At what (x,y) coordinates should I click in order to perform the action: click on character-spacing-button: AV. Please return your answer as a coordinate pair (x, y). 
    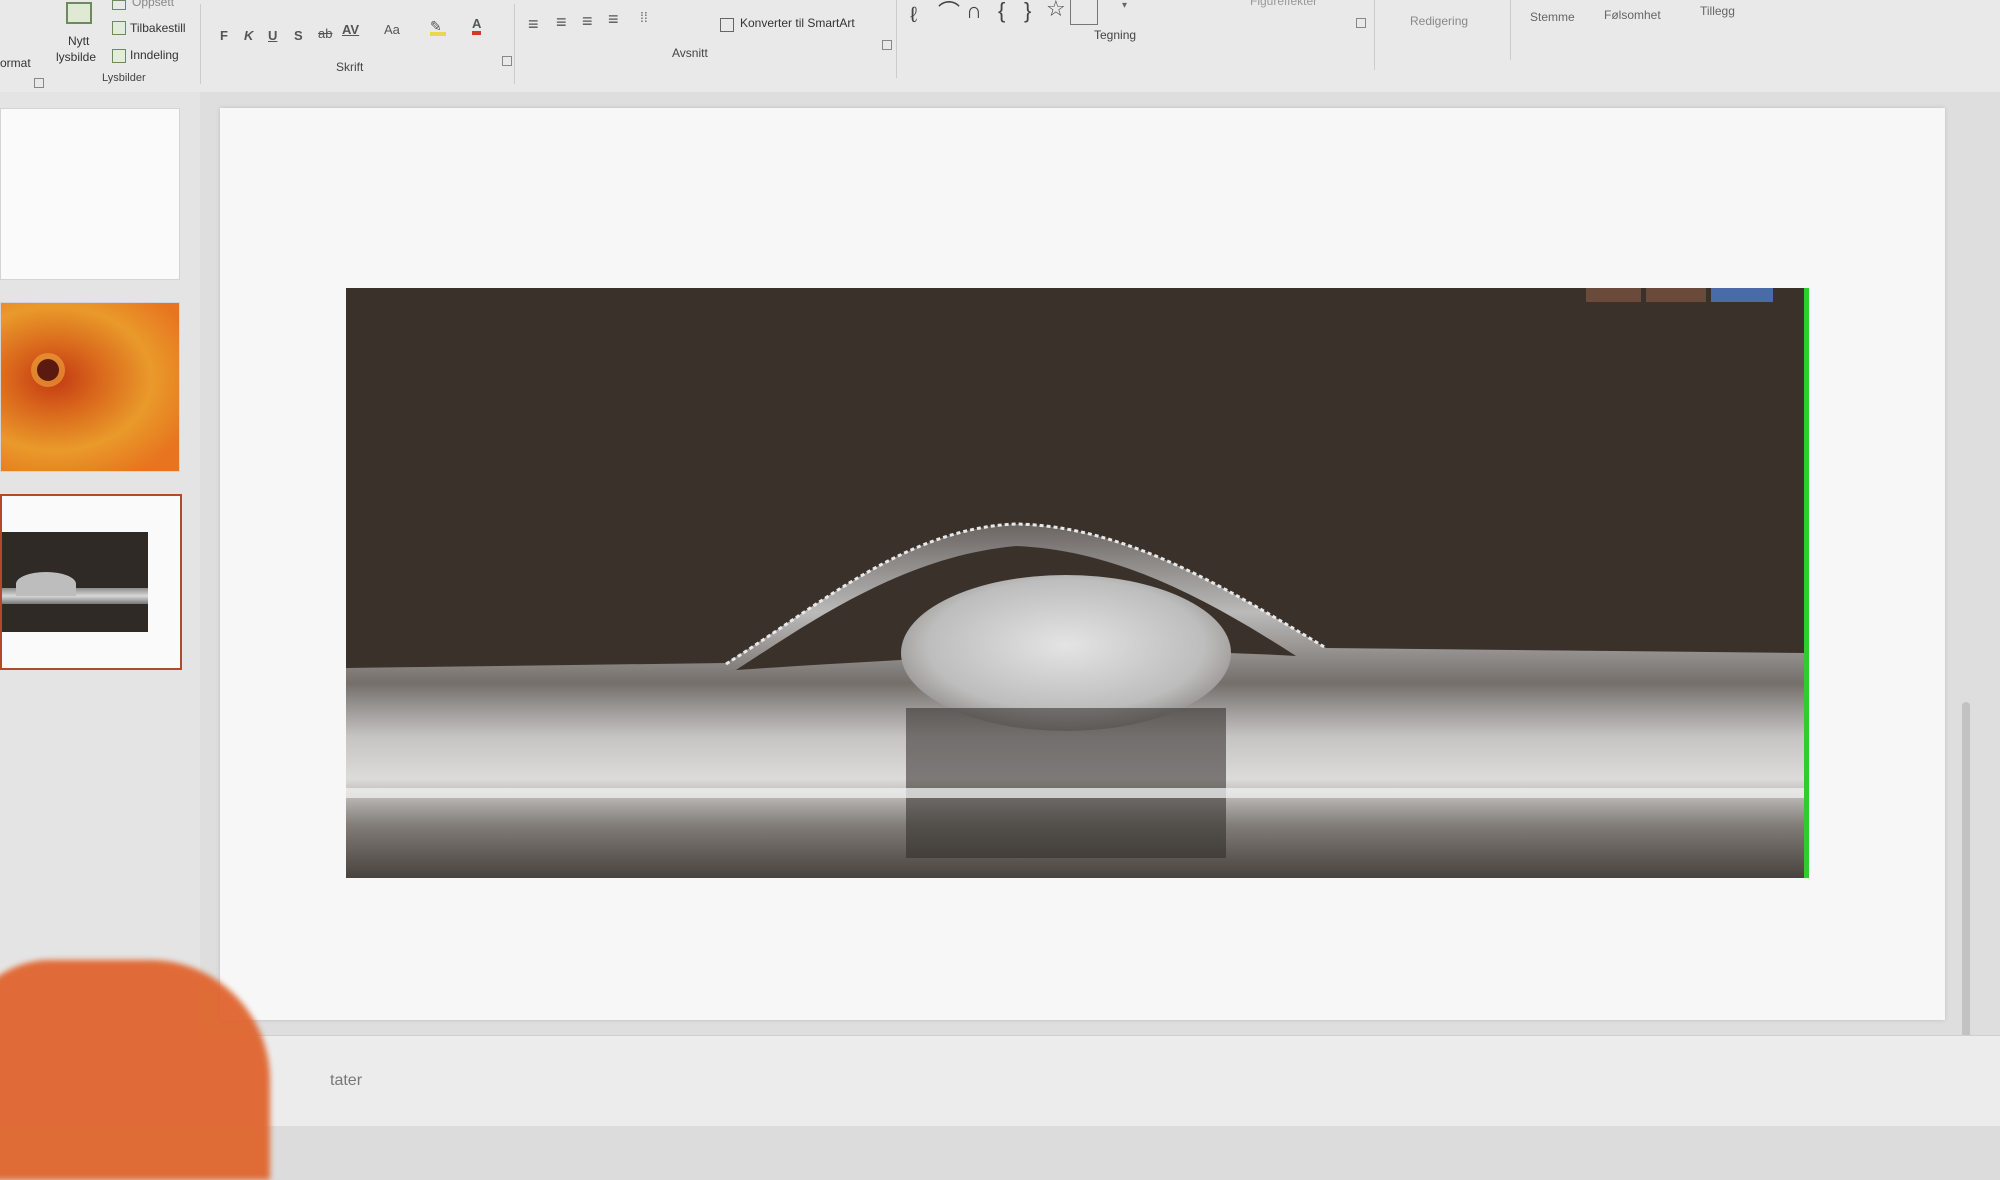
    Looking at the image, I should click on (350, 29).